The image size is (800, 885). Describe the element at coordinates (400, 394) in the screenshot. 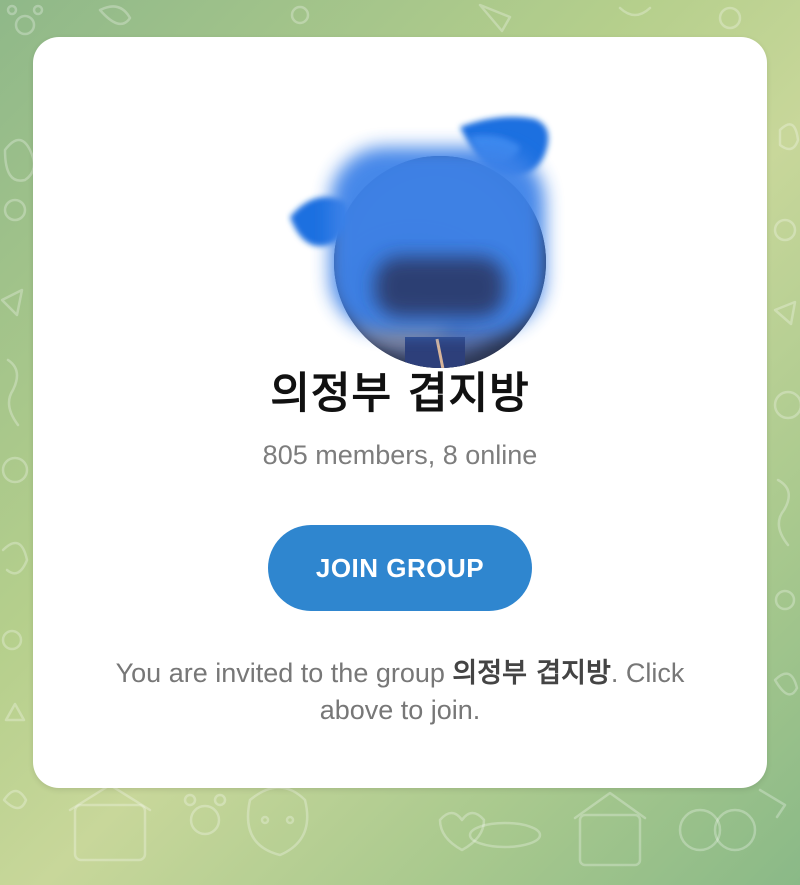

I see `group-title: 의정부 겹지방` at that location.